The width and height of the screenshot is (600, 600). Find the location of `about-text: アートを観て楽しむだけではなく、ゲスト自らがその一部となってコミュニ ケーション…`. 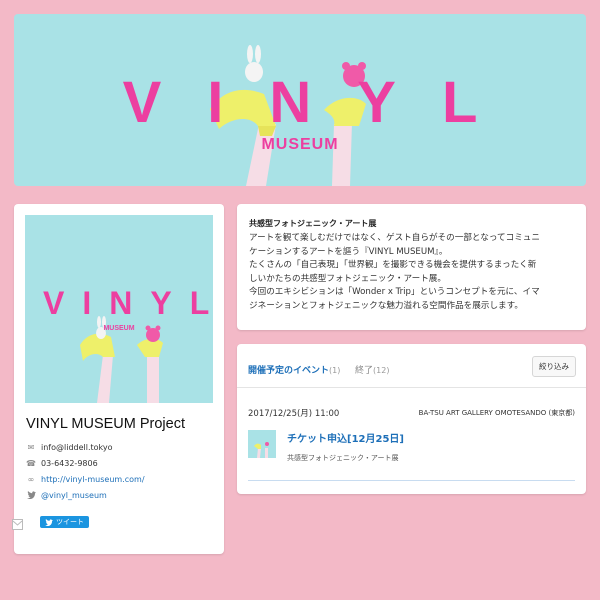

about-text: アートを観て楽しむだけではなく、ゲスト自らがその一部となってコミュニ ケーション… is located at coordinates (411, 272).